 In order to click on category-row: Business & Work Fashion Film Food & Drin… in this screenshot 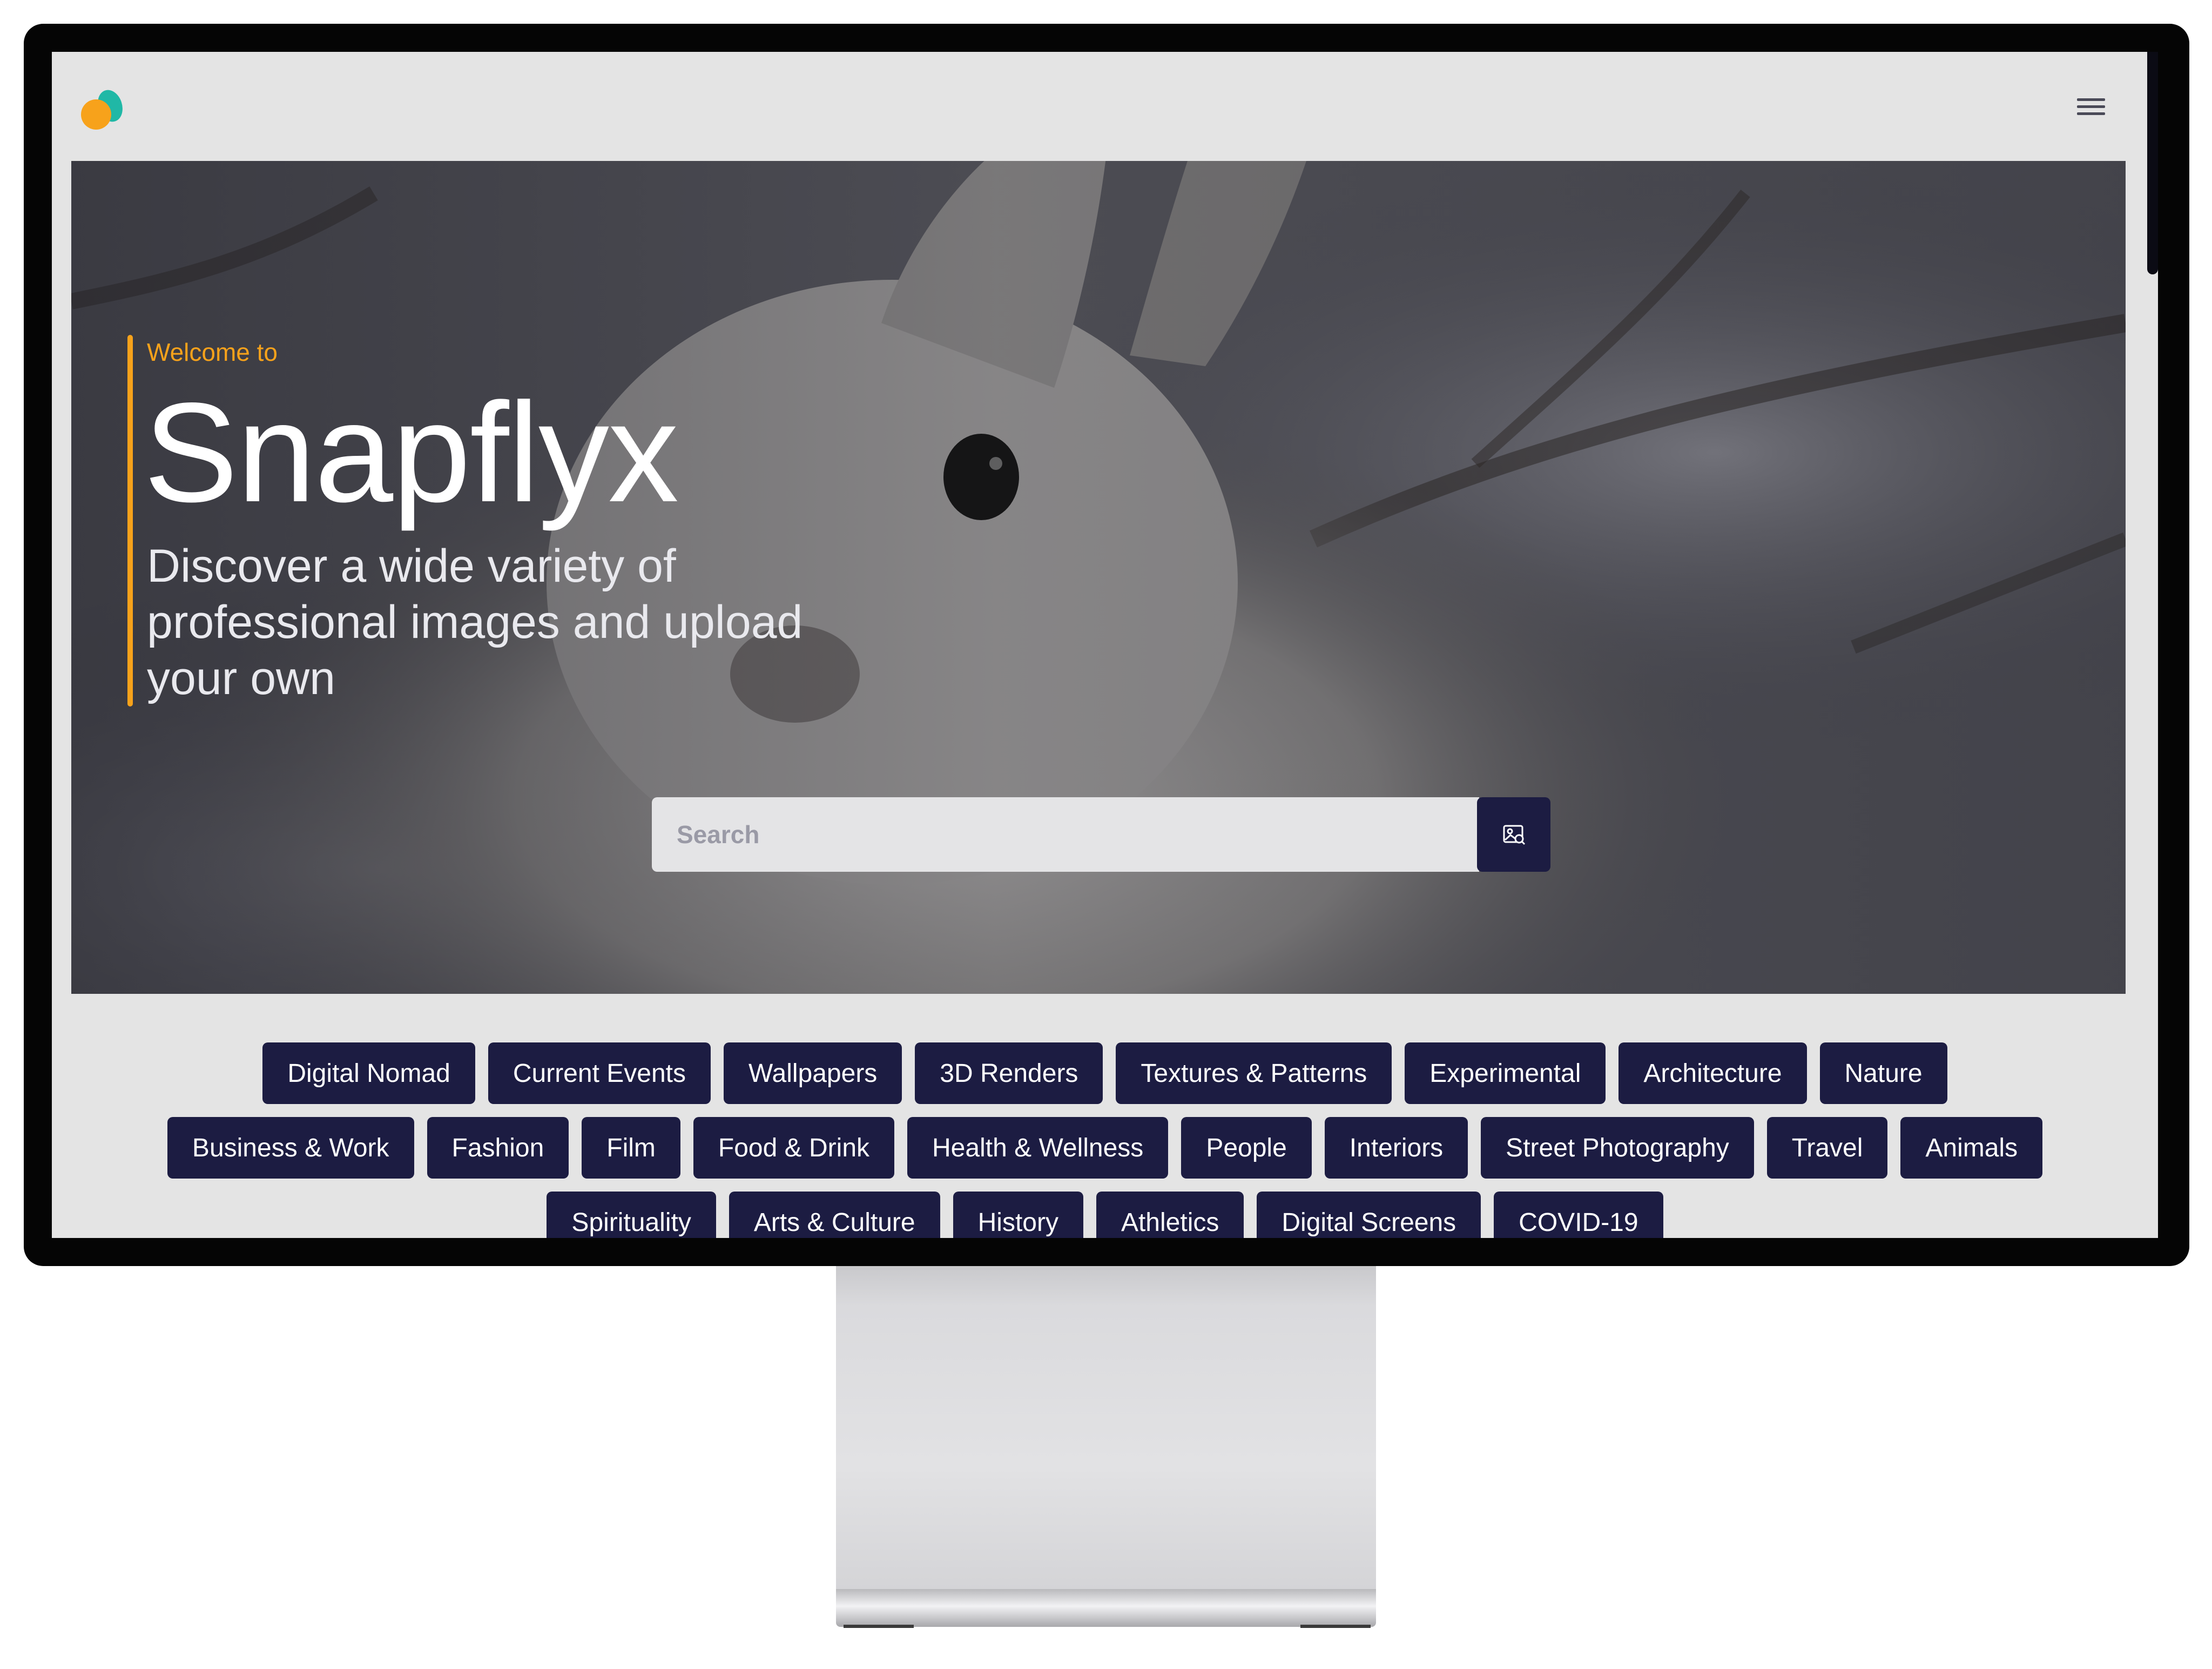, I will do `click(1105, 1148)`.